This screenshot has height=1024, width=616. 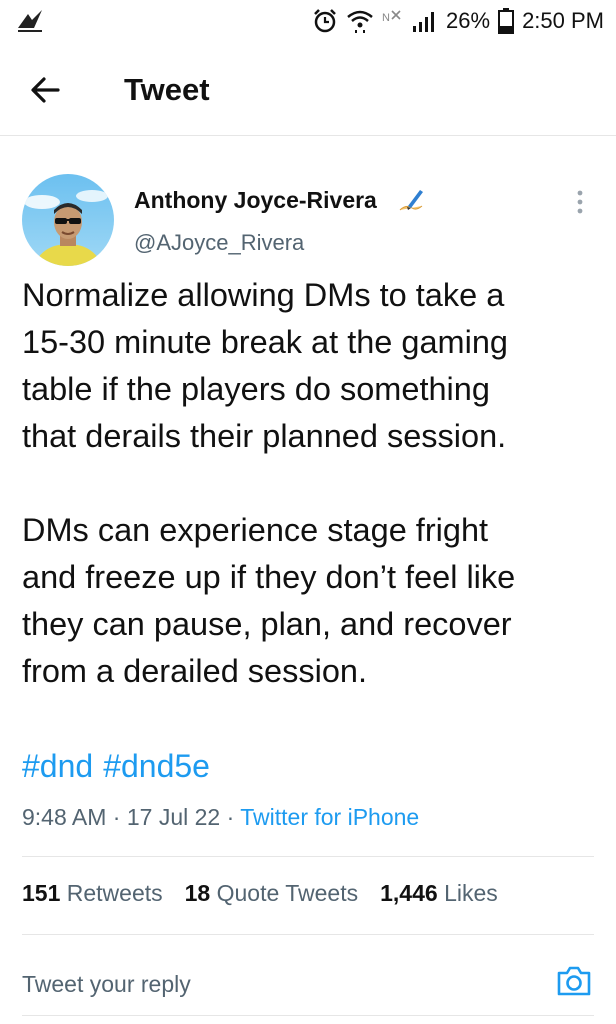 What do you see at coordinates (173, 817) in the screenshot?
I see `tweet-date: 17 Jul 22` at bounding box center [173, 817].